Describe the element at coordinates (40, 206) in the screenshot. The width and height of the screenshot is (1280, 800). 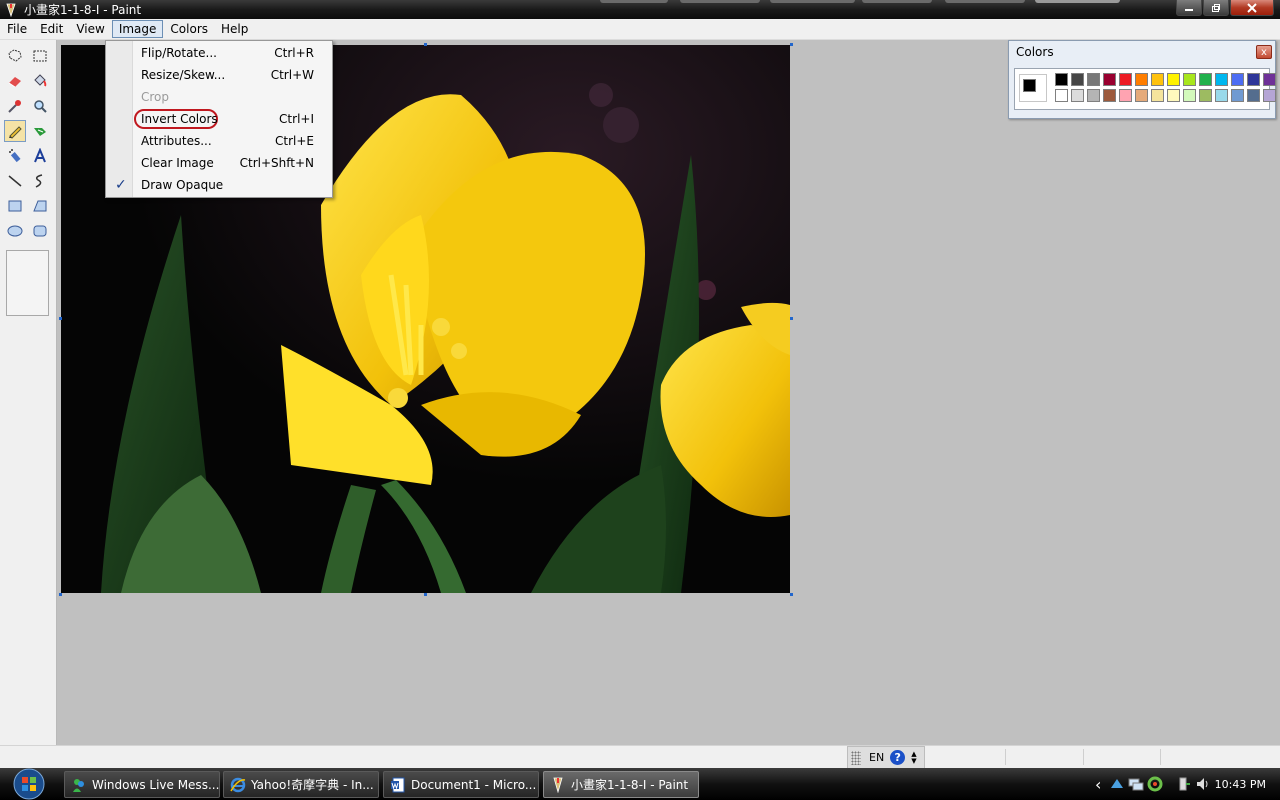
I see `polygon-tool` at that location.